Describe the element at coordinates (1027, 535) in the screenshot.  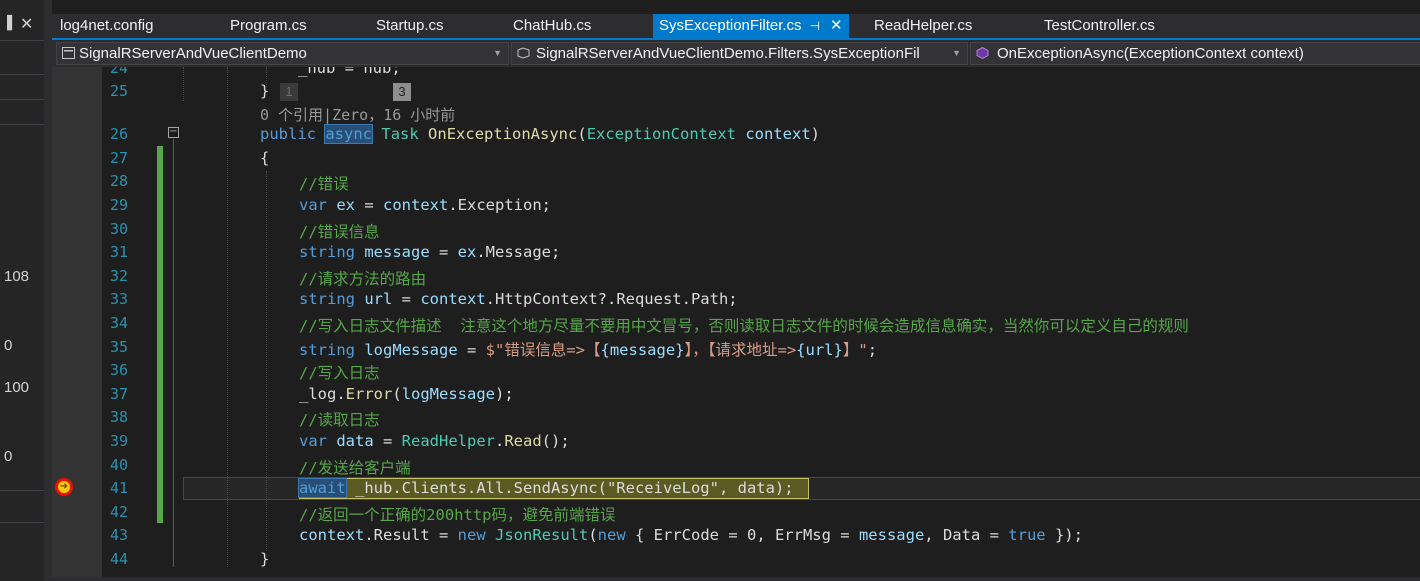
I see `keyword: true` at that location.